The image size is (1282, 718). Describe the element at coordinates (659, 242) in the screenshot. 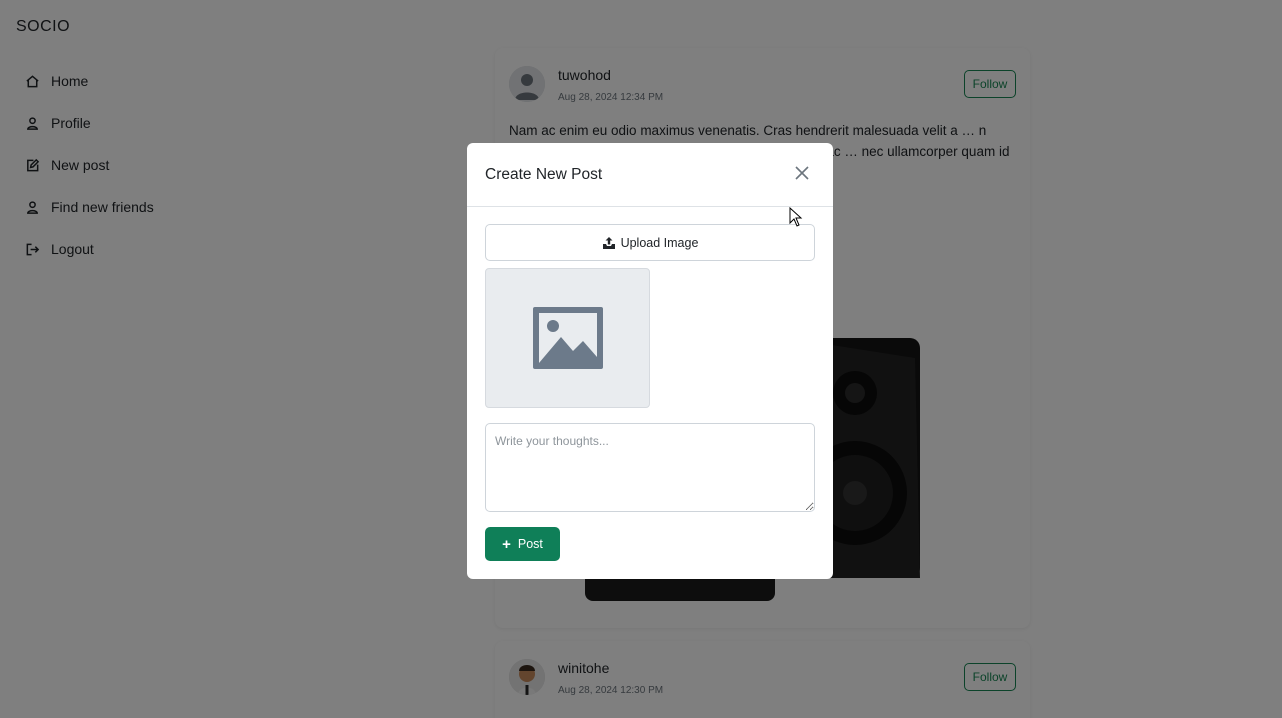

I see `upload-image-label: Upload Image` at that location.